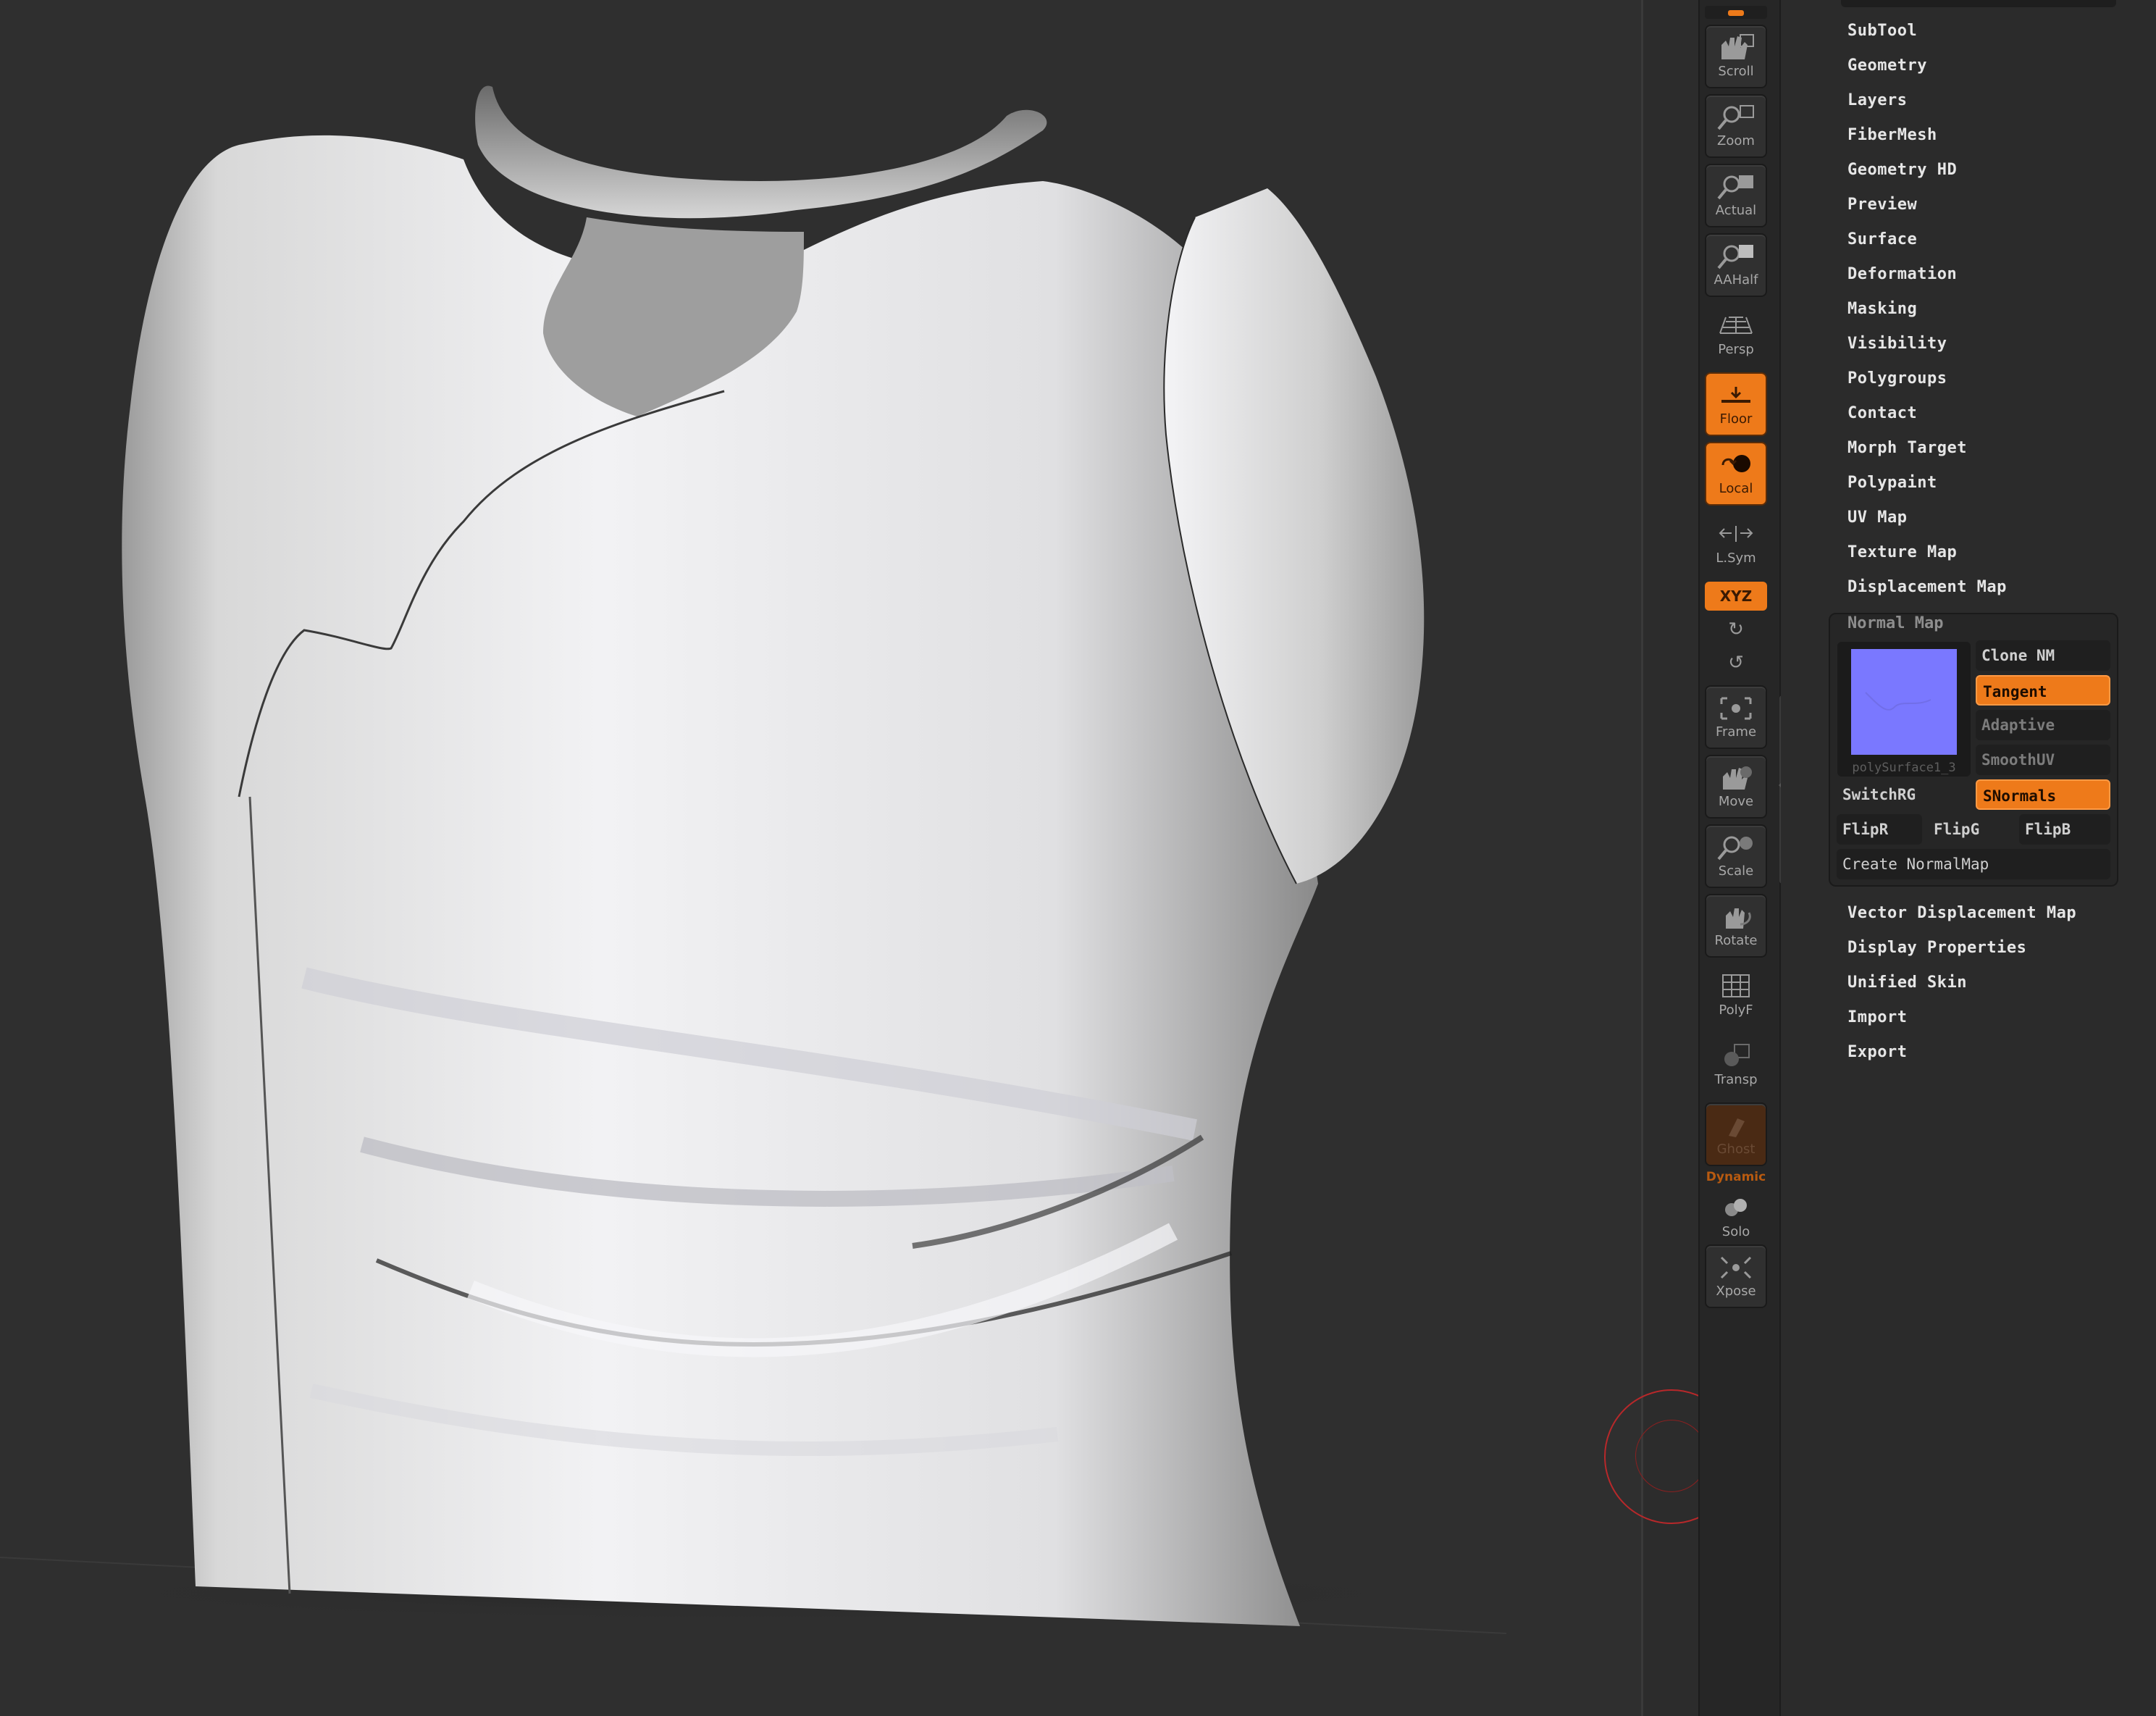 This screenshot has height=1716, width=2156. What do you see at coordinates (1737, 1055) in the screenshot?
I see `transparency-icon` at bounding box center [1737, 1055].